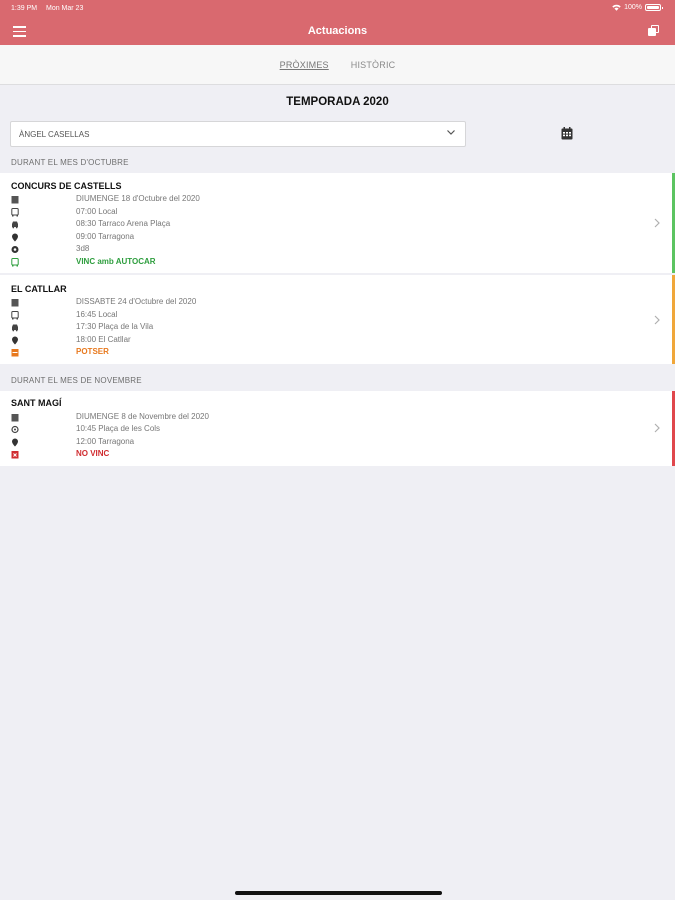 Image resolution: width=675 pixels, height=900 pixels. I want to click on event-name: CONCURS DE CASTELLS, so click(66, 186).